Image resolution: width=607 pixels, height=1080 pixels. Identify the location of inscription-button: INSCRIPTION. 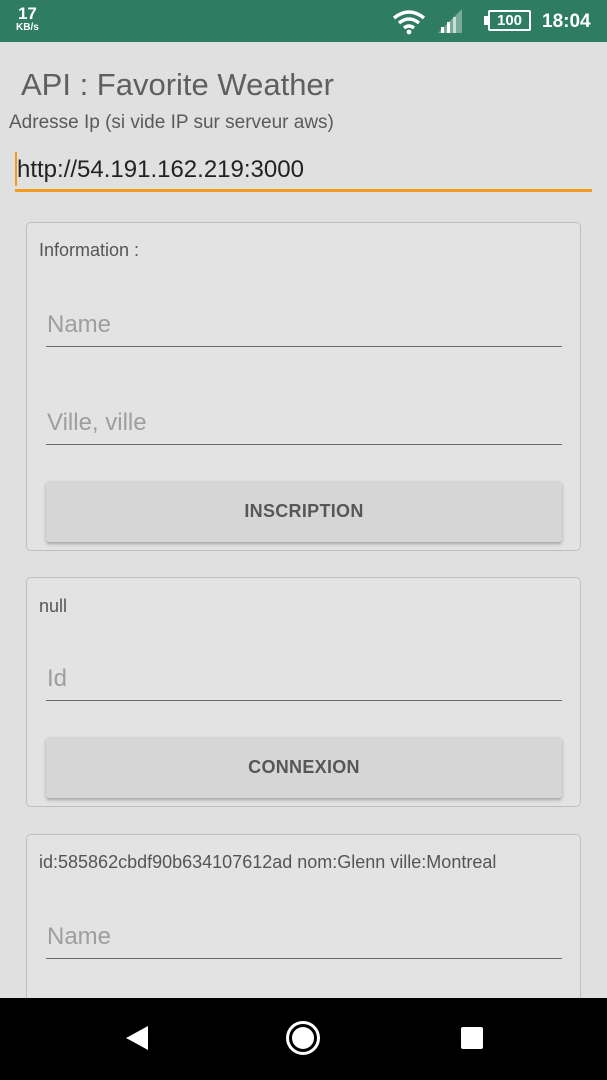
(304, 511).